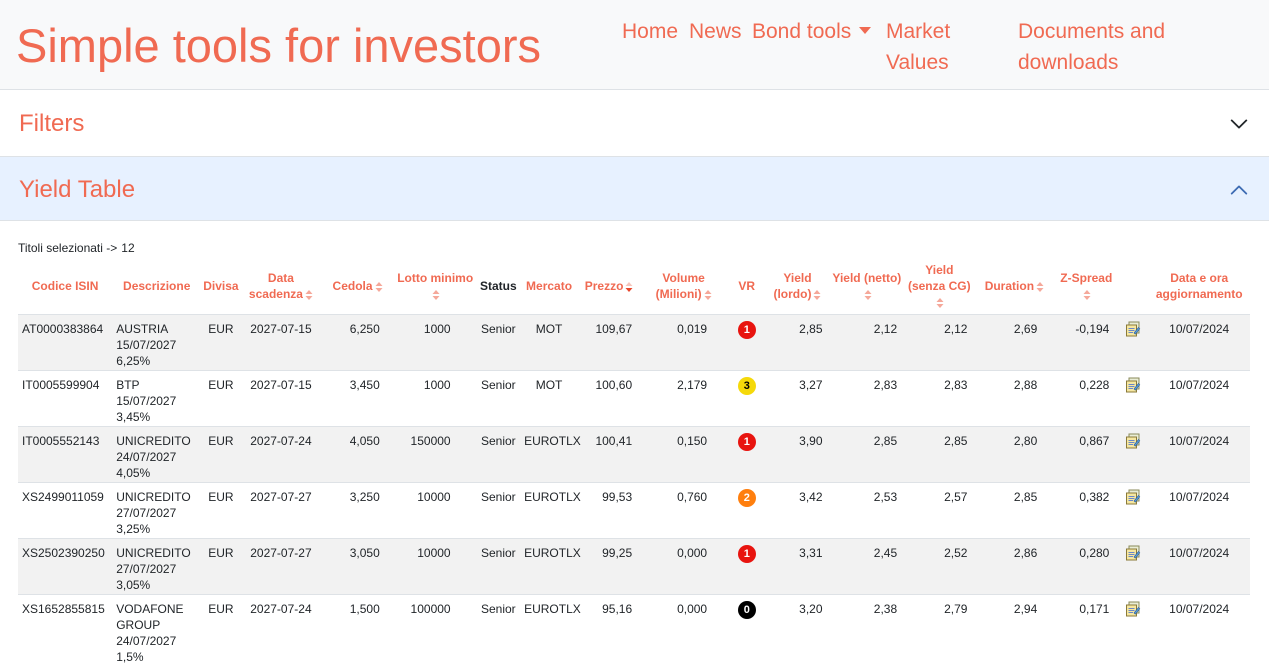 The width and height of the screenshot is (1269, 665). Describe the element at coordinates (549, 286) in the screenshot. I see `header-mercato: Mercato` at that location.